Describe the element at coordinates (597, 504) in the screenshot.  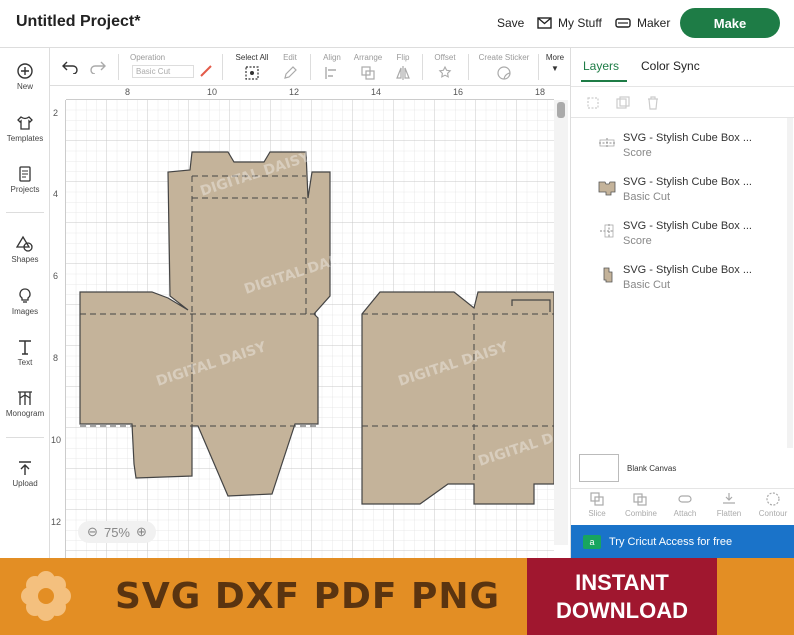
I see `slice-button: Slice` at that location.